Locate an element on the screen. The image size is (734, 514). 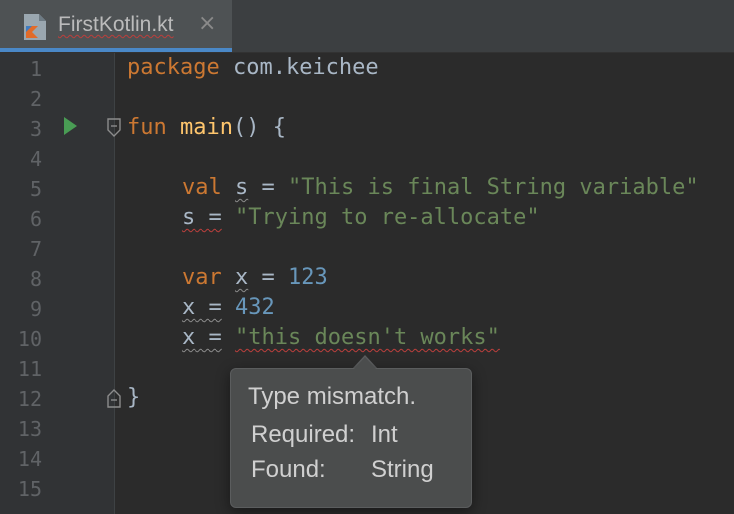
code-line-5: val s = "This is final String variable" is located at coordinates (440, 187).